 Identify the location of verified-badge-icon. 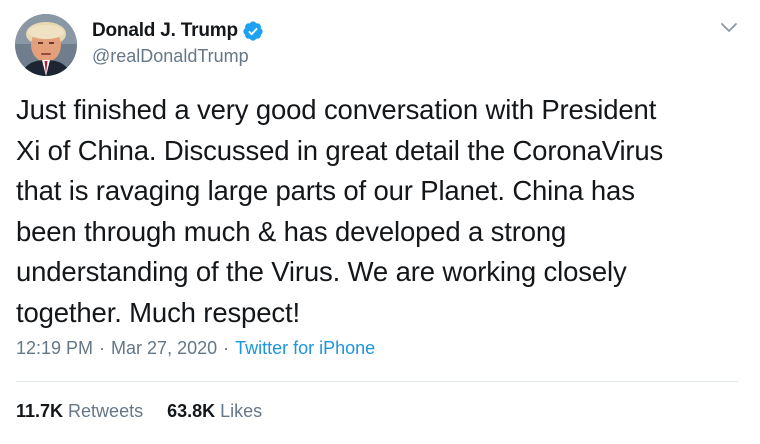
(253, 31).